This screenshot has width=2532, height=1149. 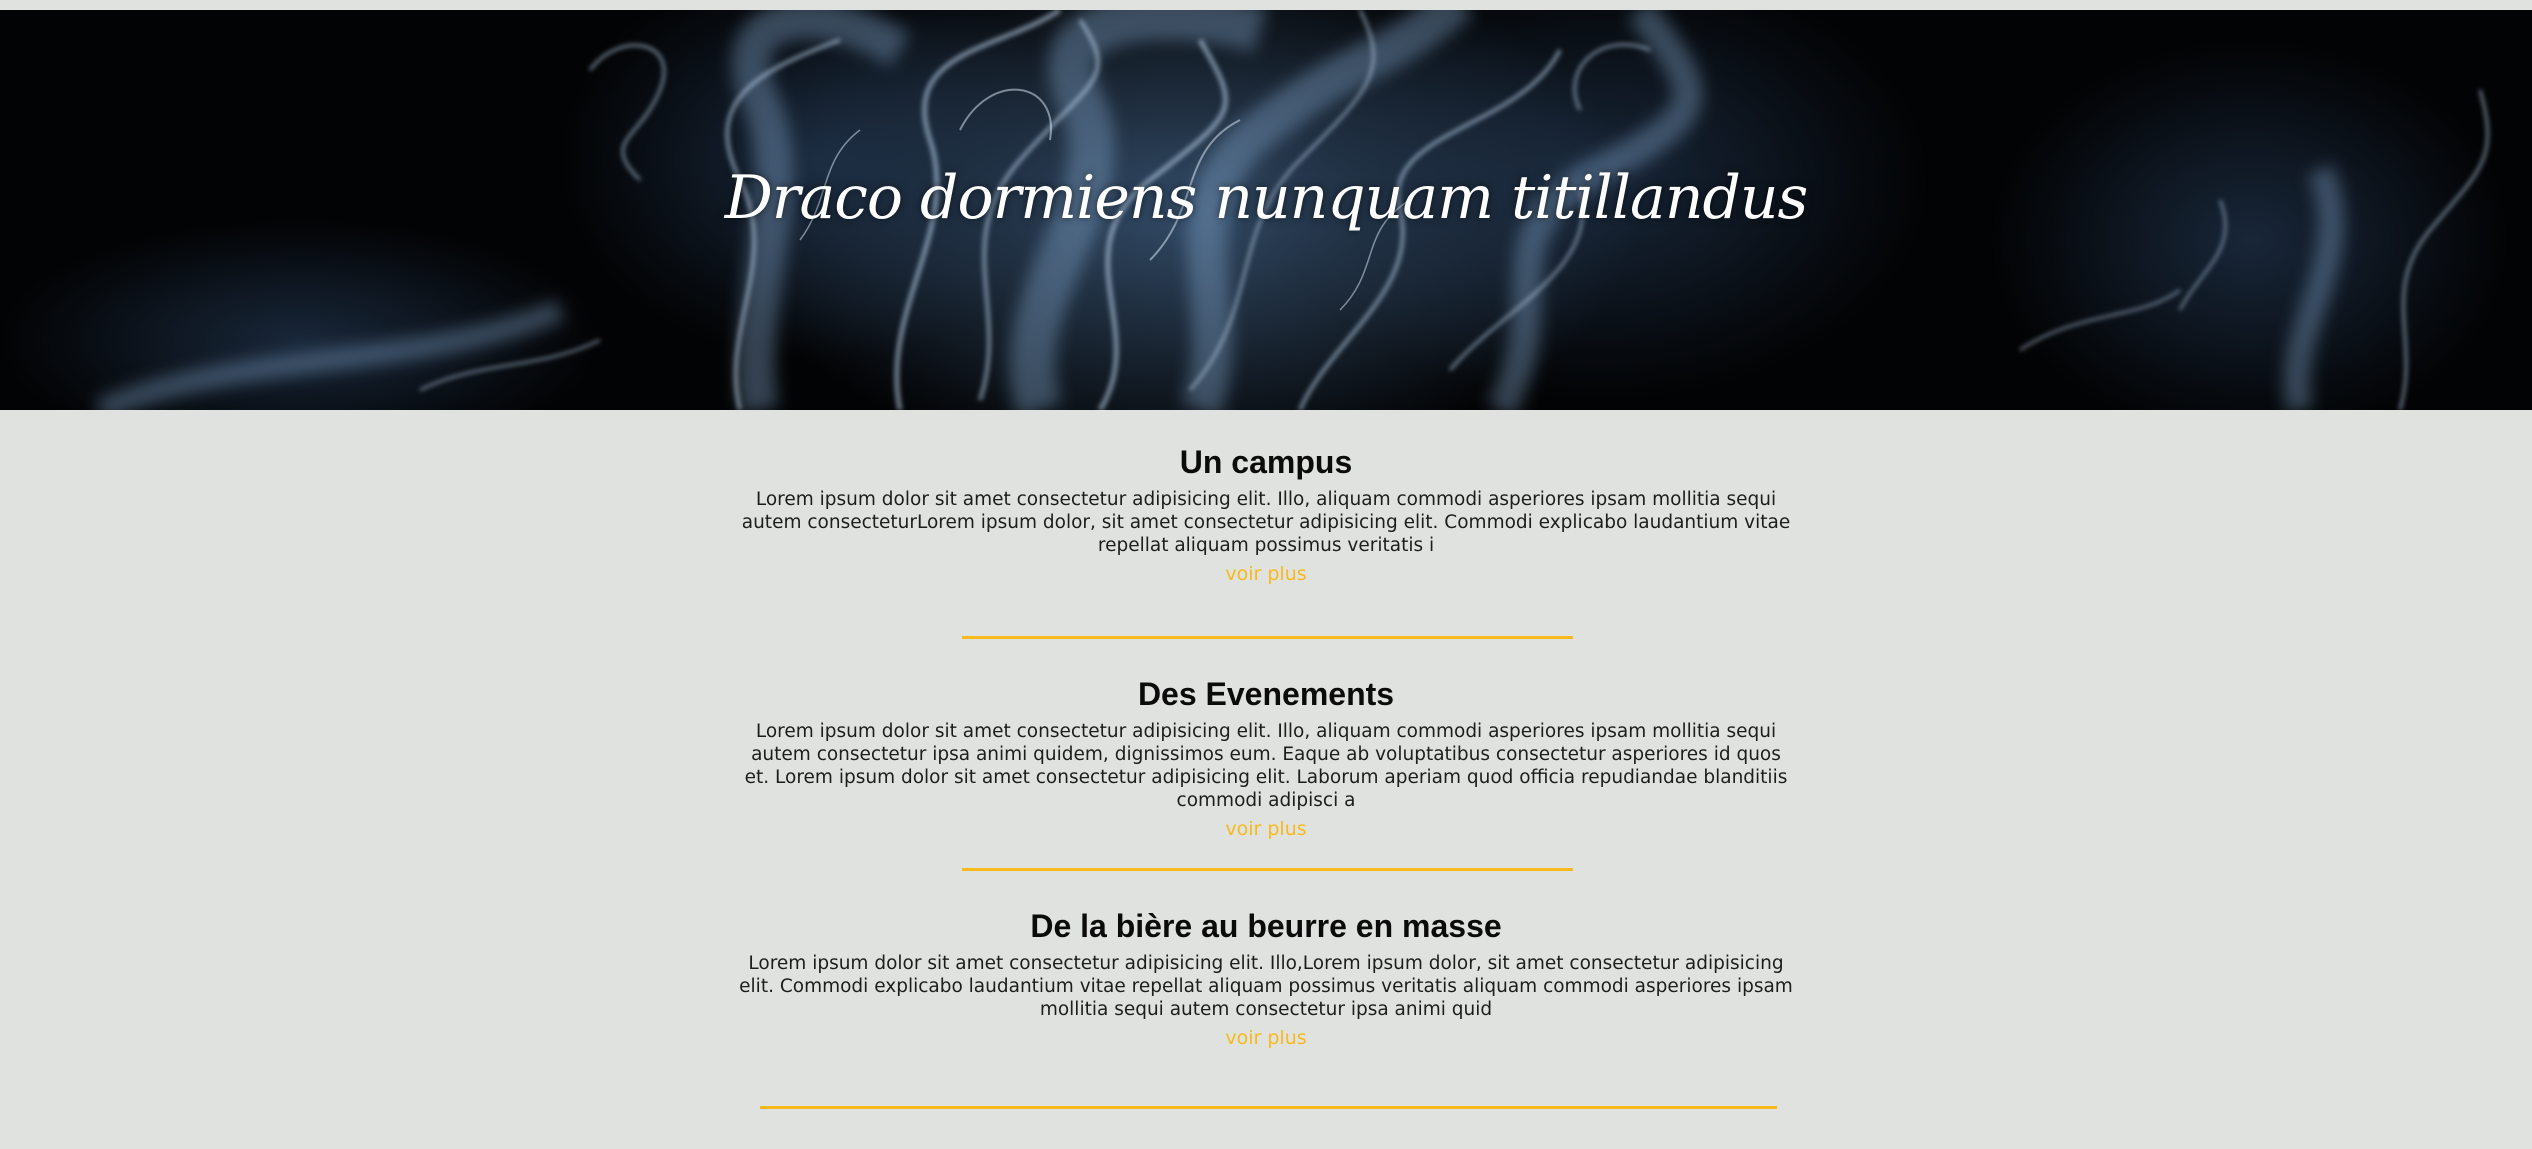 What do you see at coordinates (1266, 574) in the screenshot?
I see `voir-plus-link-campus: voir plus` at bounding box center [1266, 574].